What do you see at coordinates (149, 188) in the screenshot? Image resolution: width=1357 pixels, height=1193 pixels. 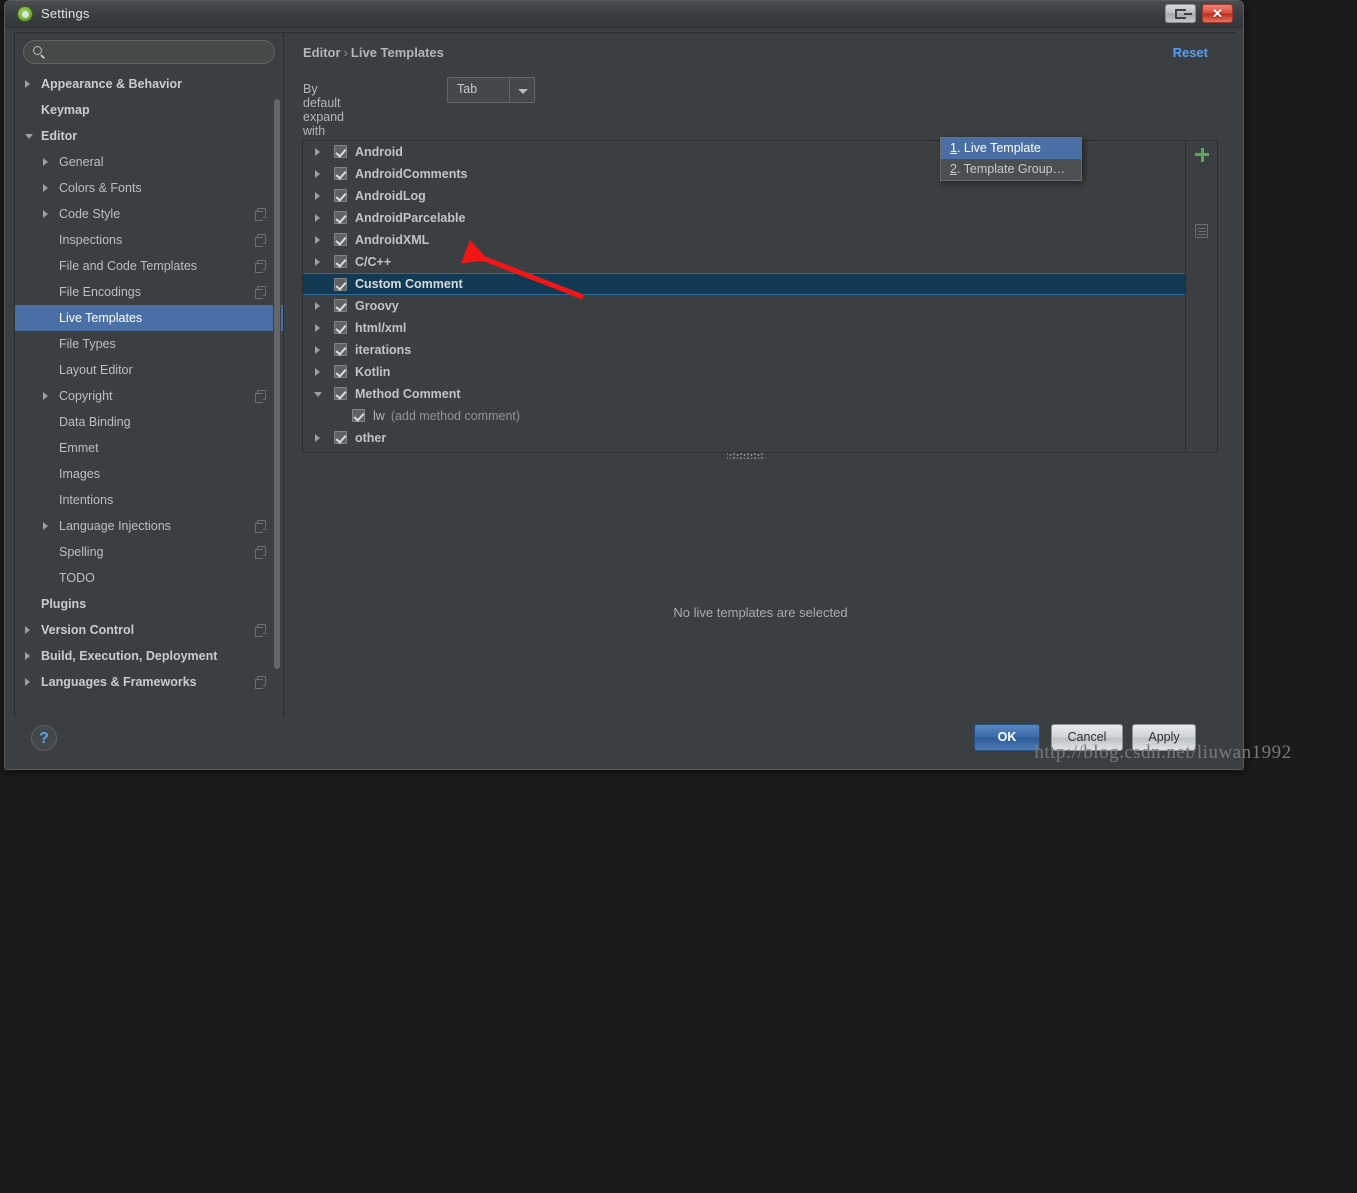 I see `sidebar-item-colors-fonts: Colors & Fonts` at bounding box center [149, 188].